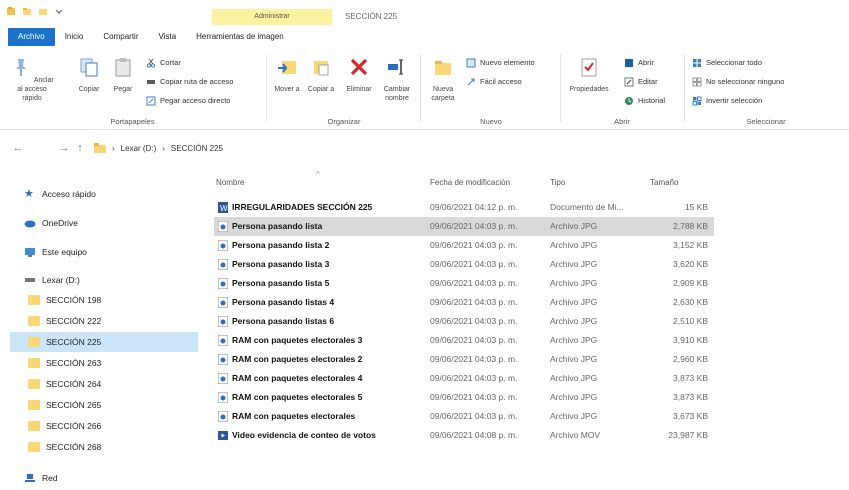 This screenshot has height=490, width=849. Describe the element at coordinates (109, 280) in the screenshot. I see `nav-drive: Lexar (D:)` at that location.